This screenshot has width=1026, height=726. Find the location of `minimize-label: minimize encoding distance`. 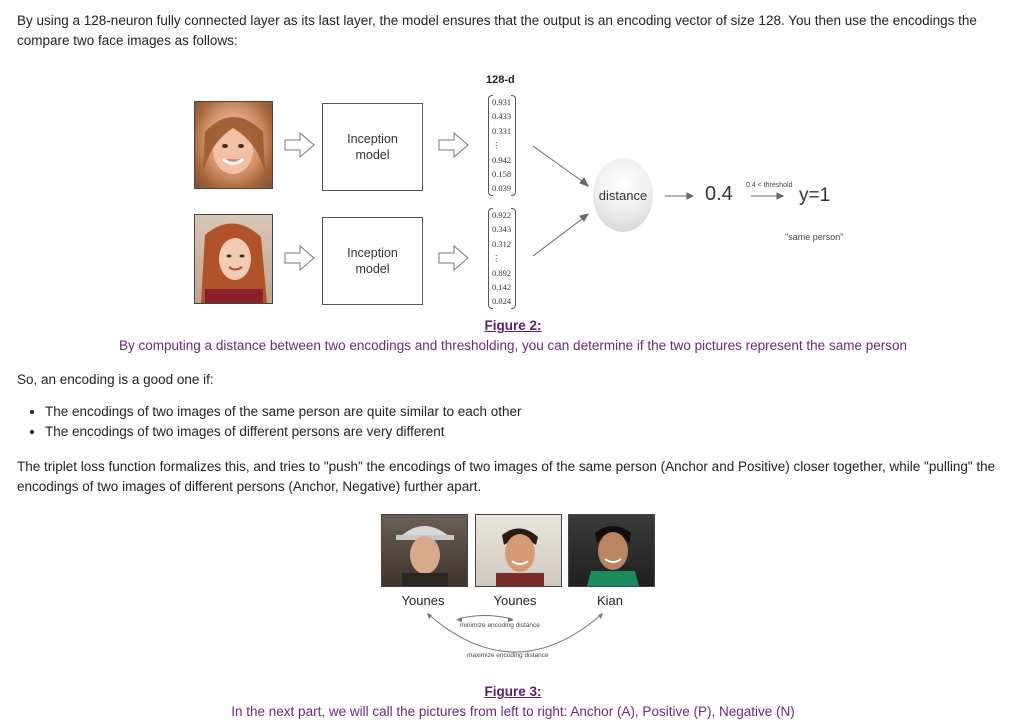

minimize-label: minimize encoding distance is located at coordinates (500, 625).